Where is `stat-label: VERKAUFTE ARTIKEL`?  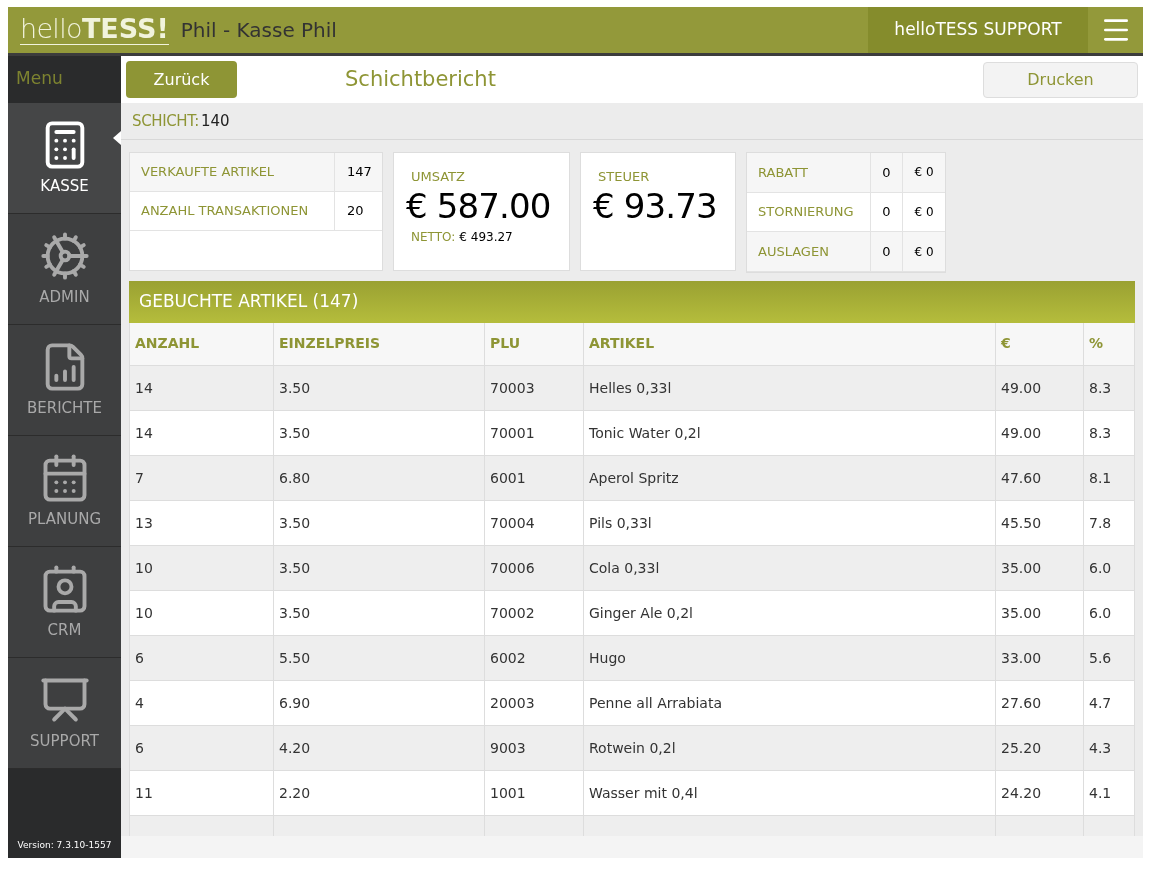
stat-label: VERKAUFTE ARTIKEL is located at coordinates (232, 172).